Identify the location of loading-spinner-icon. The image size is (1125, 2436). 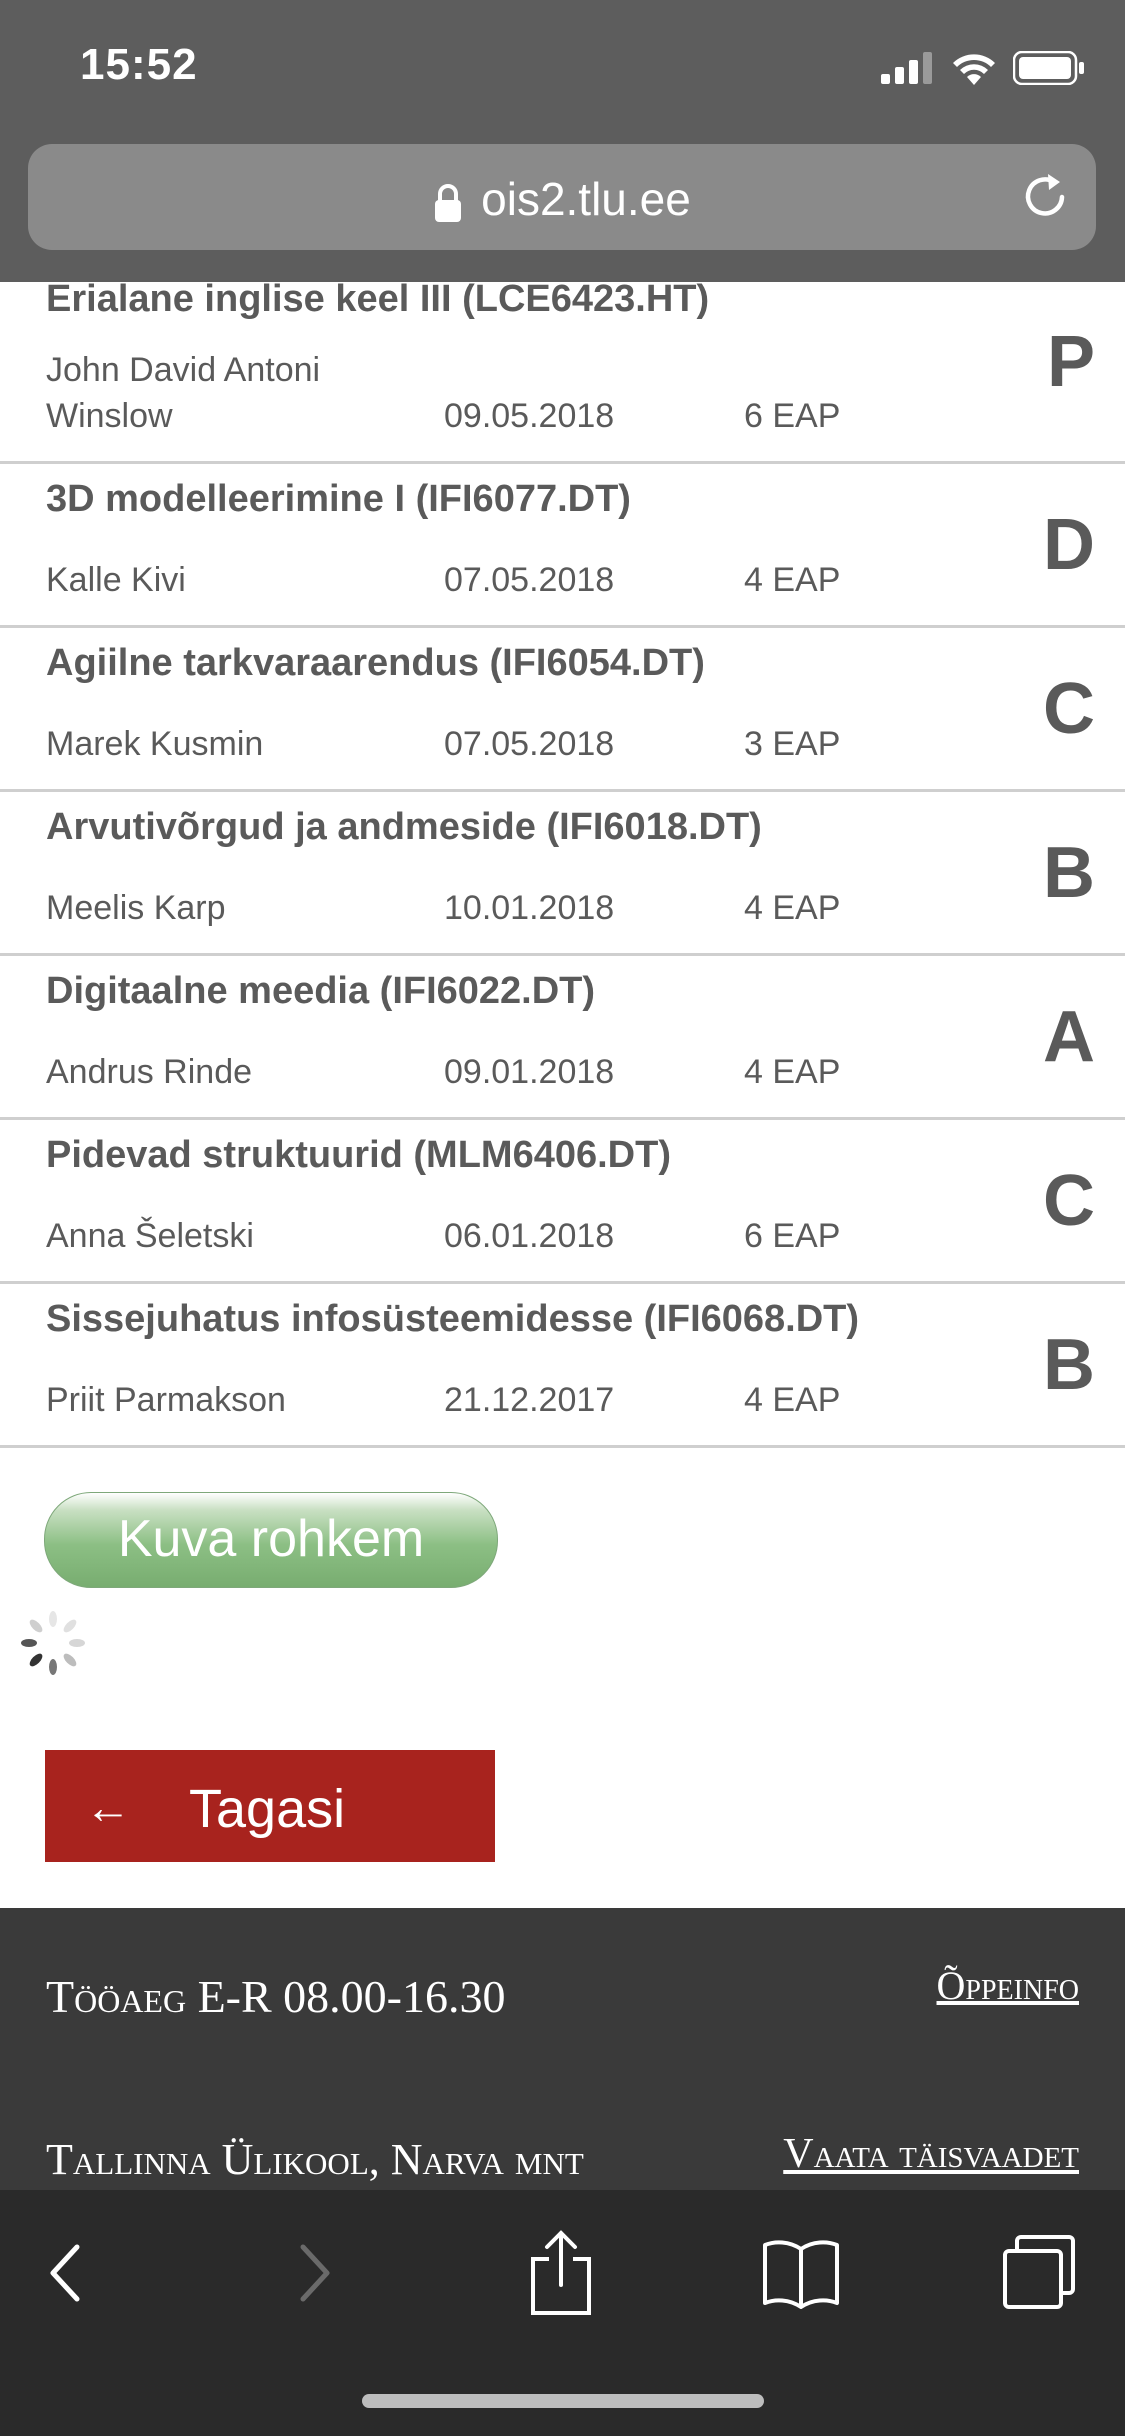
(53, 1643).